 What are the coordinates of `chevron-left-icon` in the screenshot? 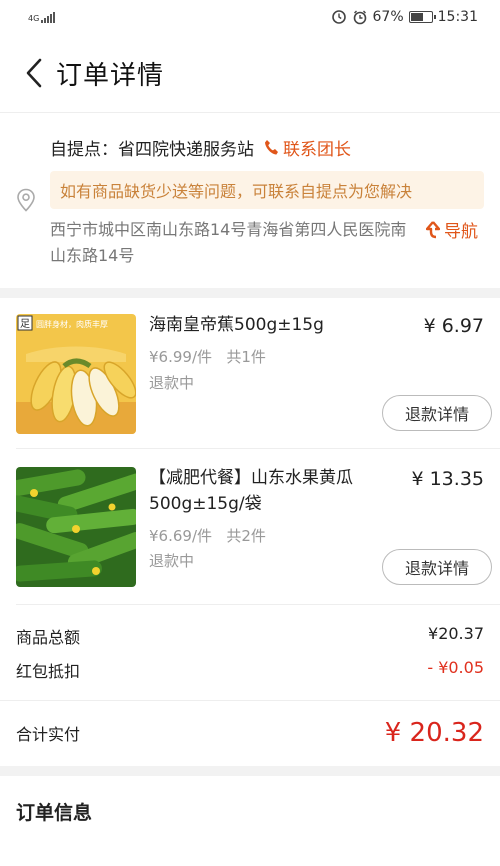 It's located at (34, 73).